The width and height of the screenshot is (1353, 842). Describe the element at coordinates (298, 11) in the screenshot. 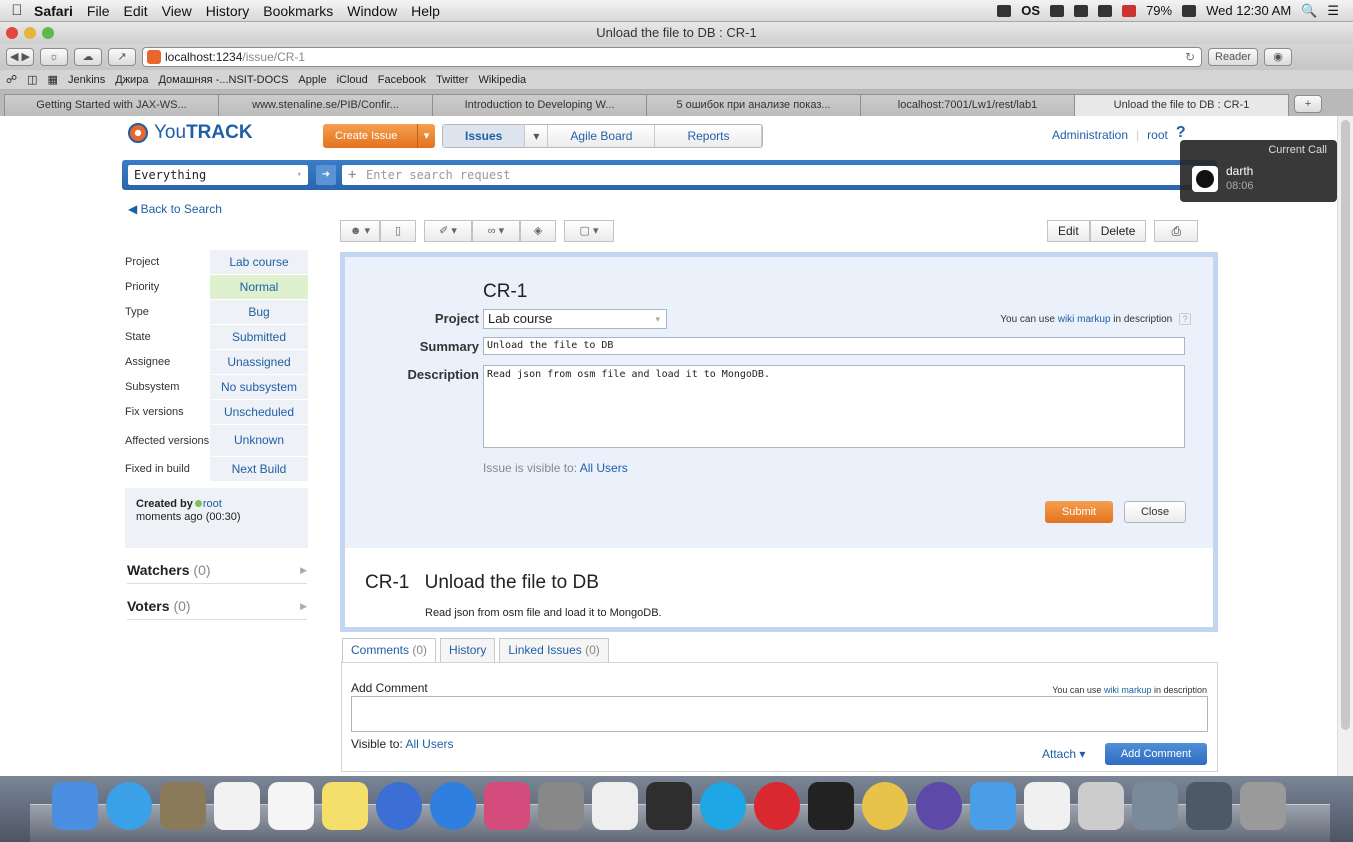

I see `menu-bookmarks: Bookmarks` at that location.